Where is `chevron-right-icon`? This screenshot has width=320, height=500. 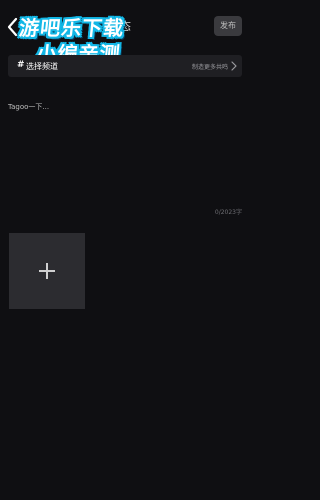
chevron-right-icon is located at coordinates (234, 66).